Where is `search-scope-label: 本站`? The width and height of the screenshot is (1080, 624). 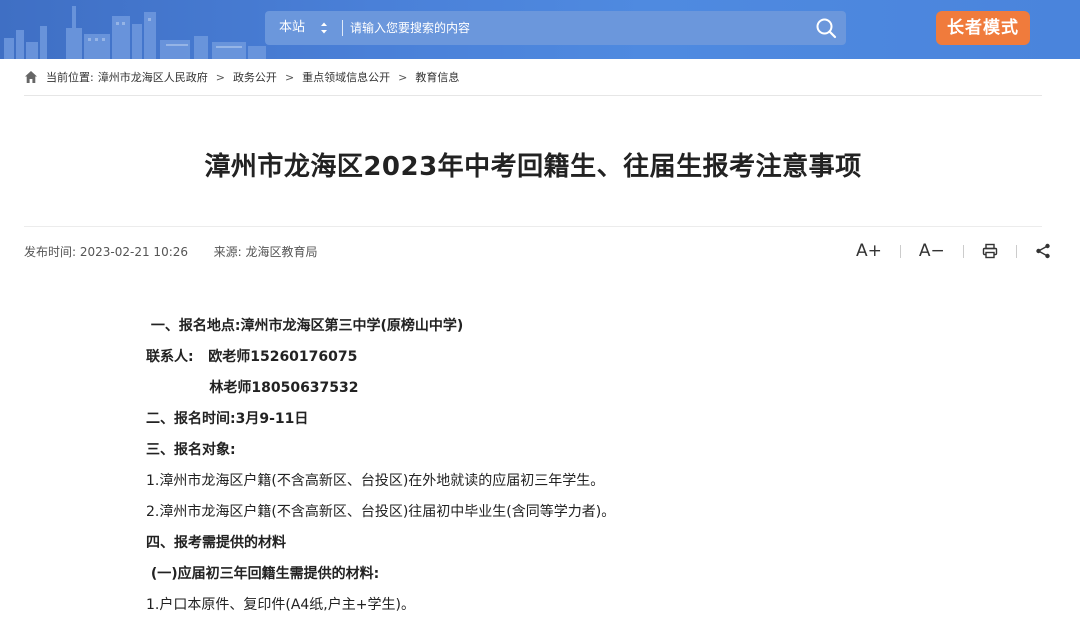
search-scope-label: 本站 is located at coordinates (292, 27).